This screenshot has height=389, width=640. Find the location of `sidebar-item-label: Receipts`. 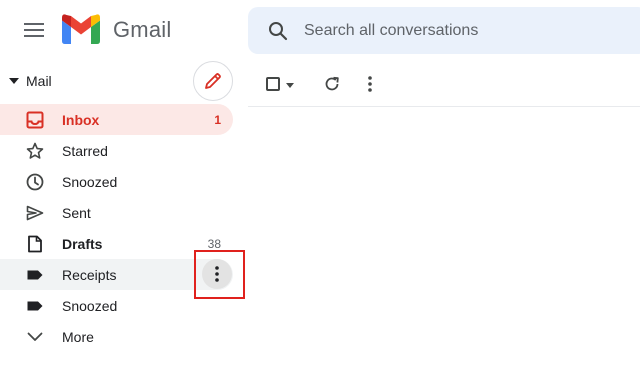

sidebar-item-label: Receipts is located at coordinates (89, 274).